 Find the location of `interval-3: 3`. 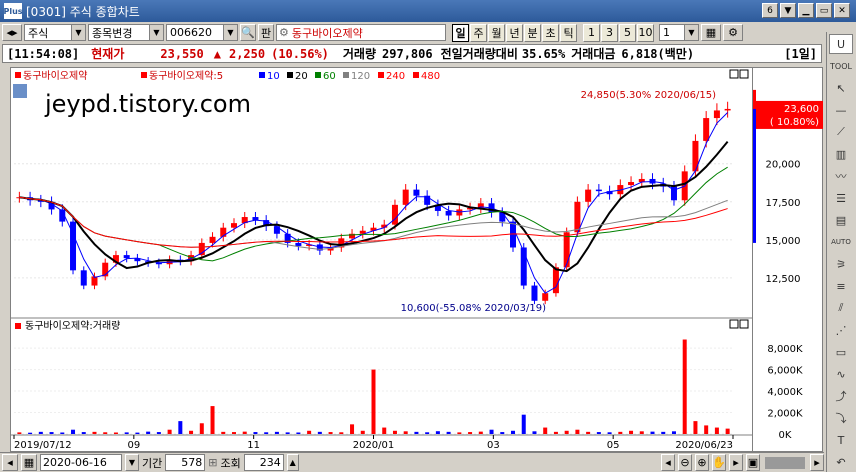

interval-3: 3 is located at coordinates (609, 32).